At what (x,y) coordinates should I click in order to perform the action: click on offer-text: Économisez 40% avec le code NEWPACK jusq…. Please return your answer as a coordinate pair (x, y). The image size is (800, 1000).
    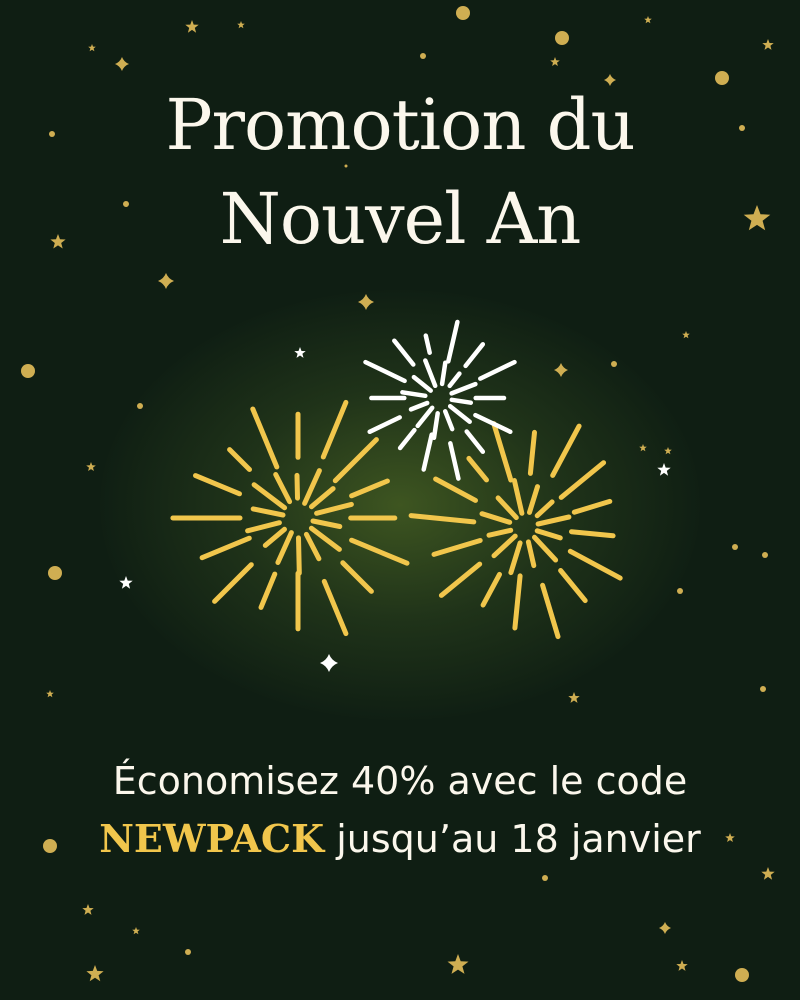
    Looking at the image, I should click on (400, 810).